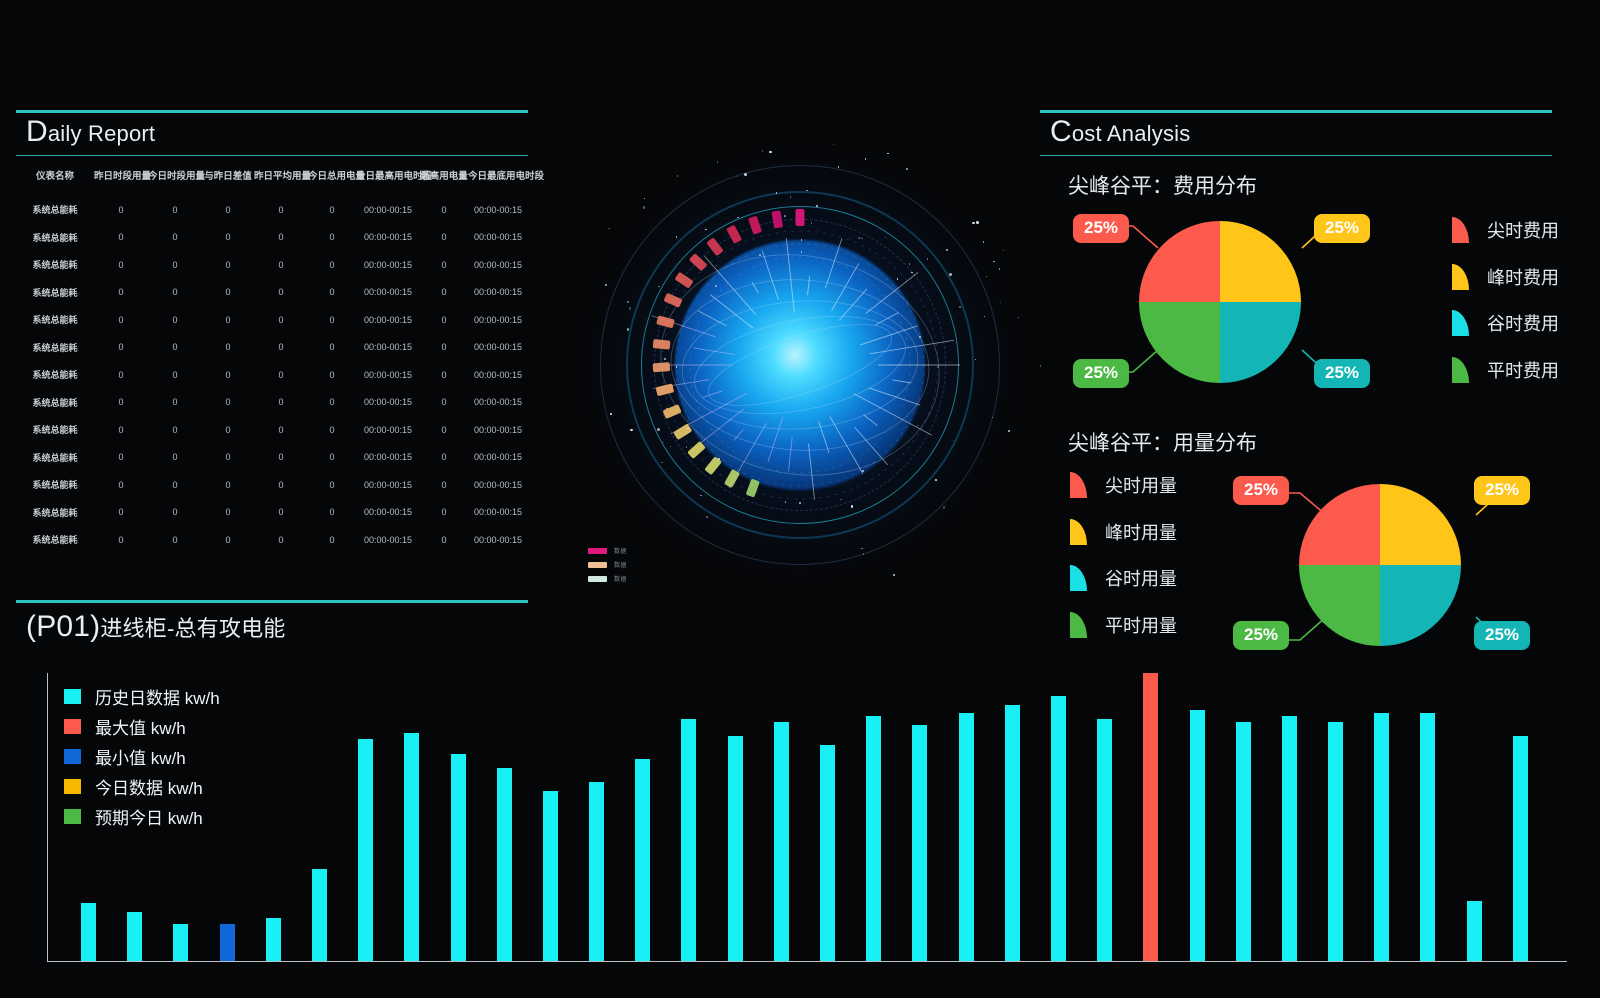 This screenshot has height=998, width=1600. What do you see at coordinates (72, 726) in the screenshot?
I see `legend-swatch-icon` at bounding box center [72, 726].